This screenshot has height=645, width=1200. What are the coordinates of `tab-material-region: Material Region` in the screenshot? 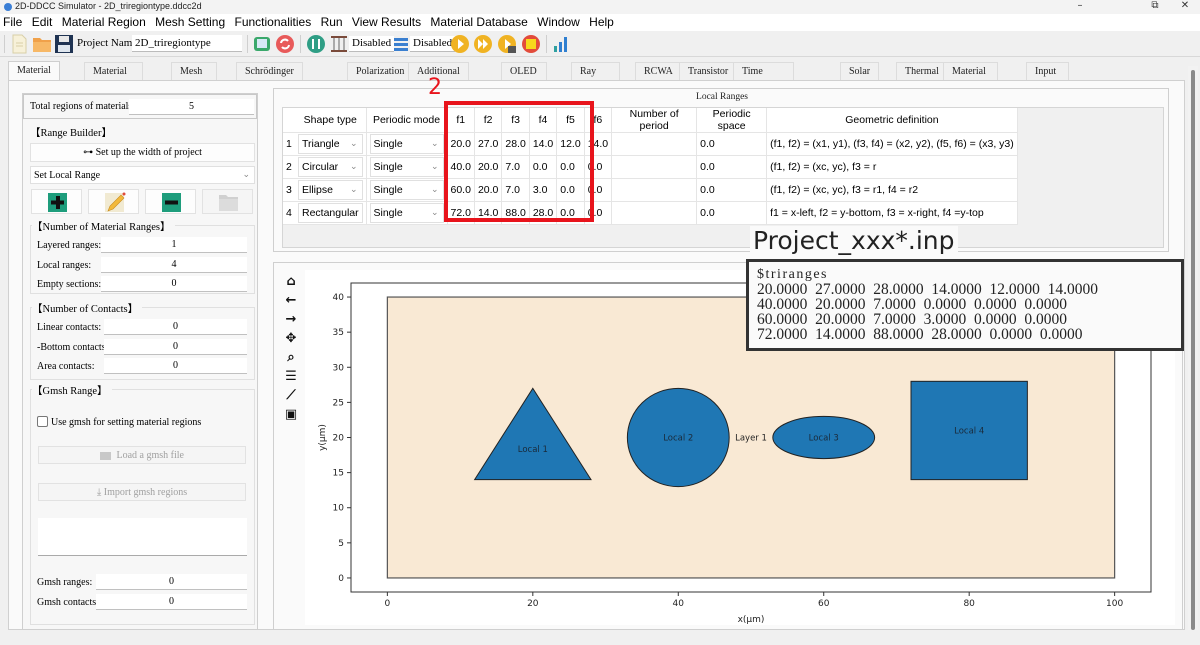 It's located at (34, 77).